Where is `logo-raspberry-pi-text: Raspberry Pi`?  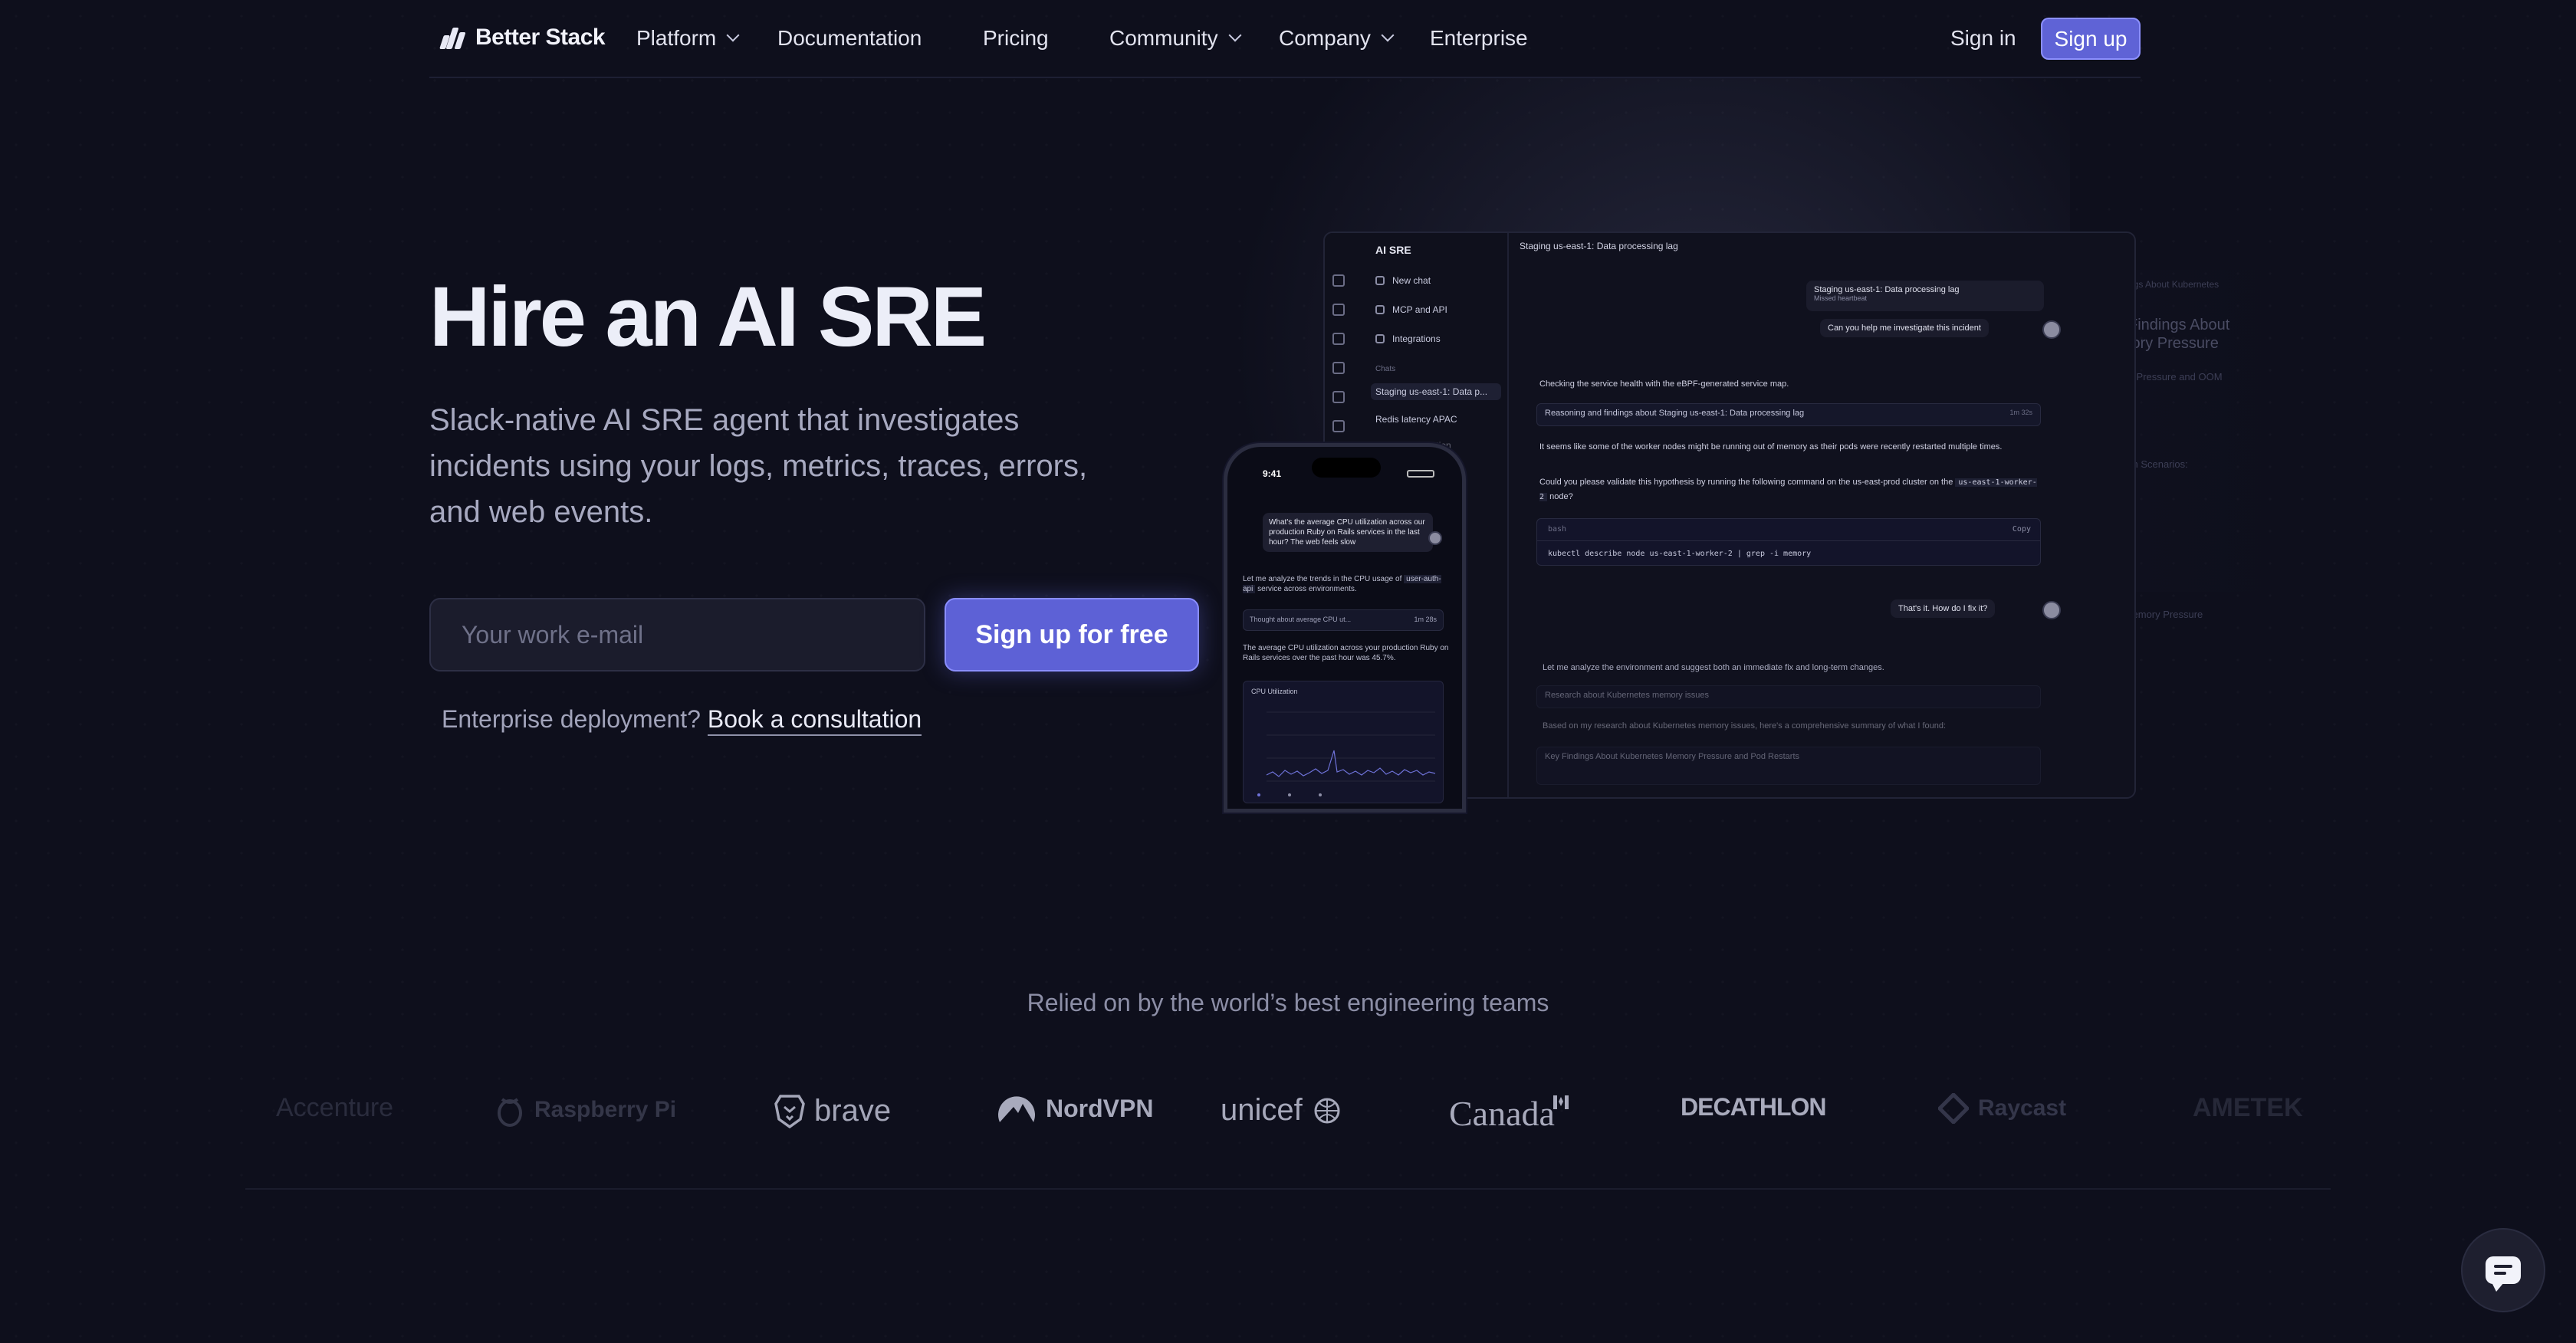 logo-raspberry-pi-text: Raspberry Pi is located at coordinates (605, 1110).